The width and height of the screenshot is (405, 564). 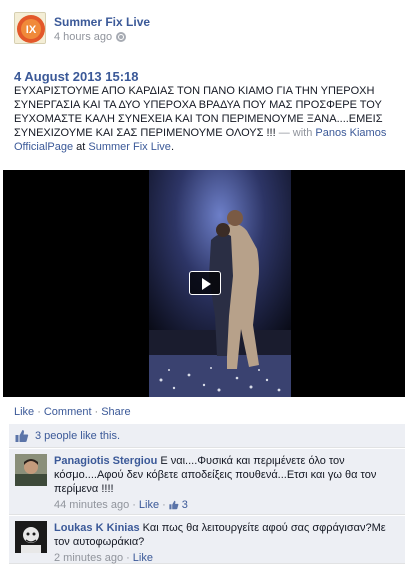 I want to click on with-prefix: — with, so click(x=297, y=133).